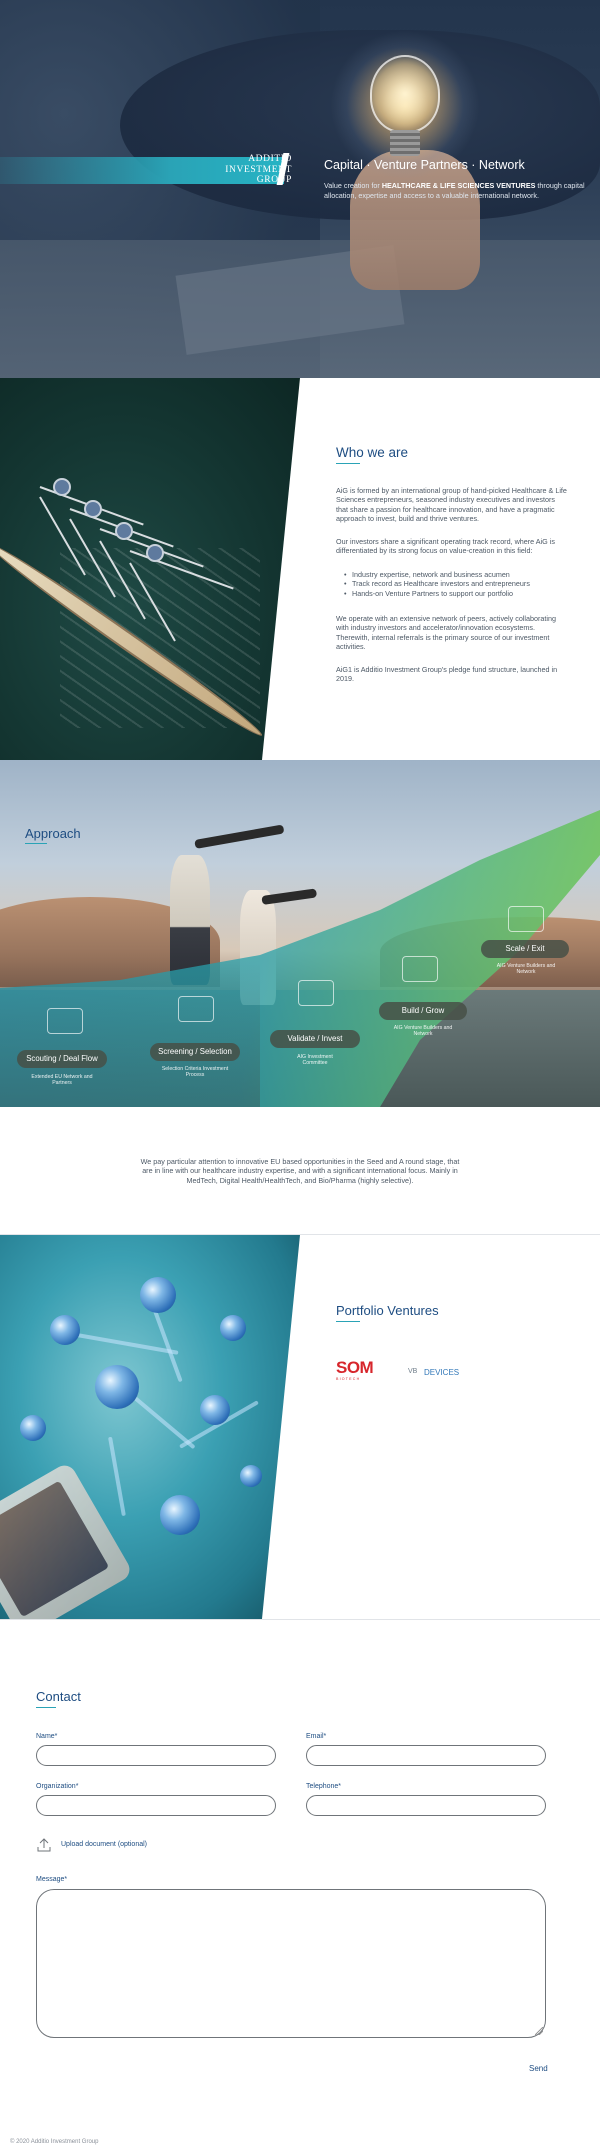 The image size is (600, 2151). I want to click on vb-devices-logo: VB DEVICES, so click(439, 1373).